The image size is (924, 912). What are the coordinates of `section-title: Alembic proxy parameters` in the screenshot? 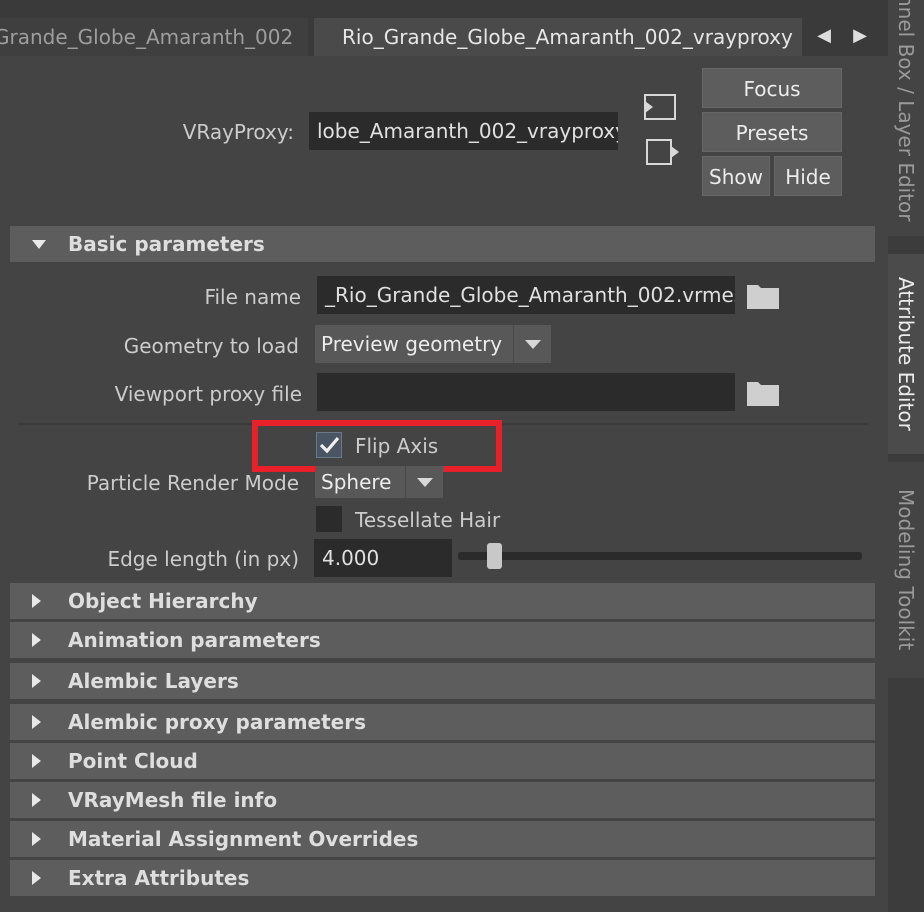 It's located at (217, 722).